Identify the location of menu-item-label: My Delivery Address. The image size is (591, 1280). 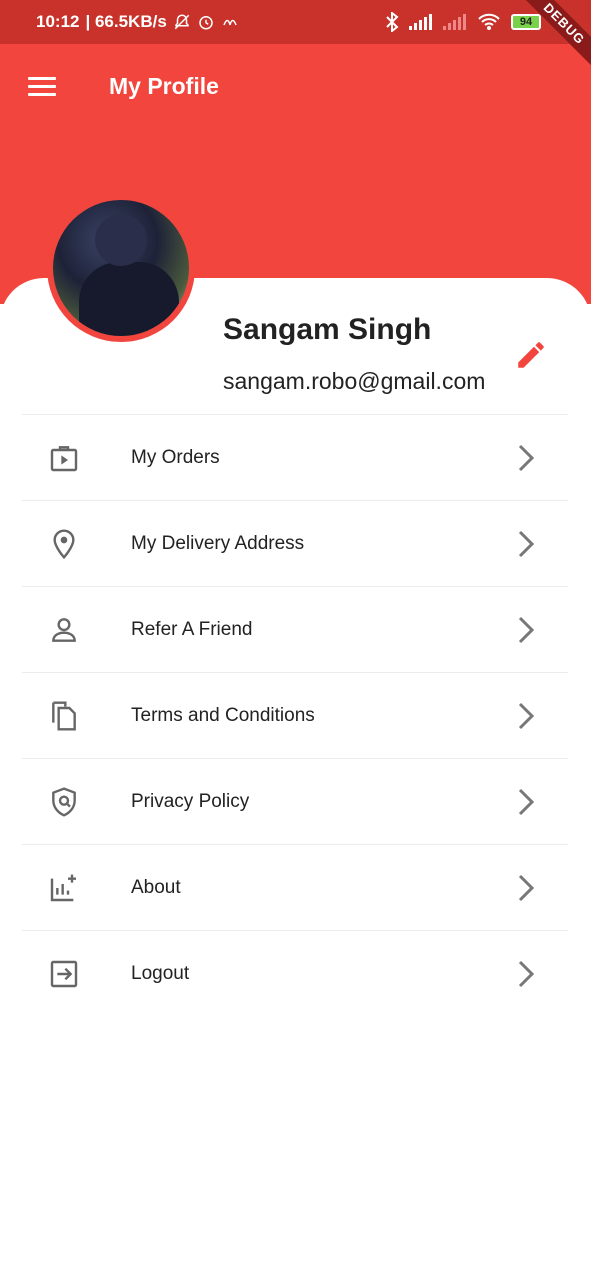
(218, 543).